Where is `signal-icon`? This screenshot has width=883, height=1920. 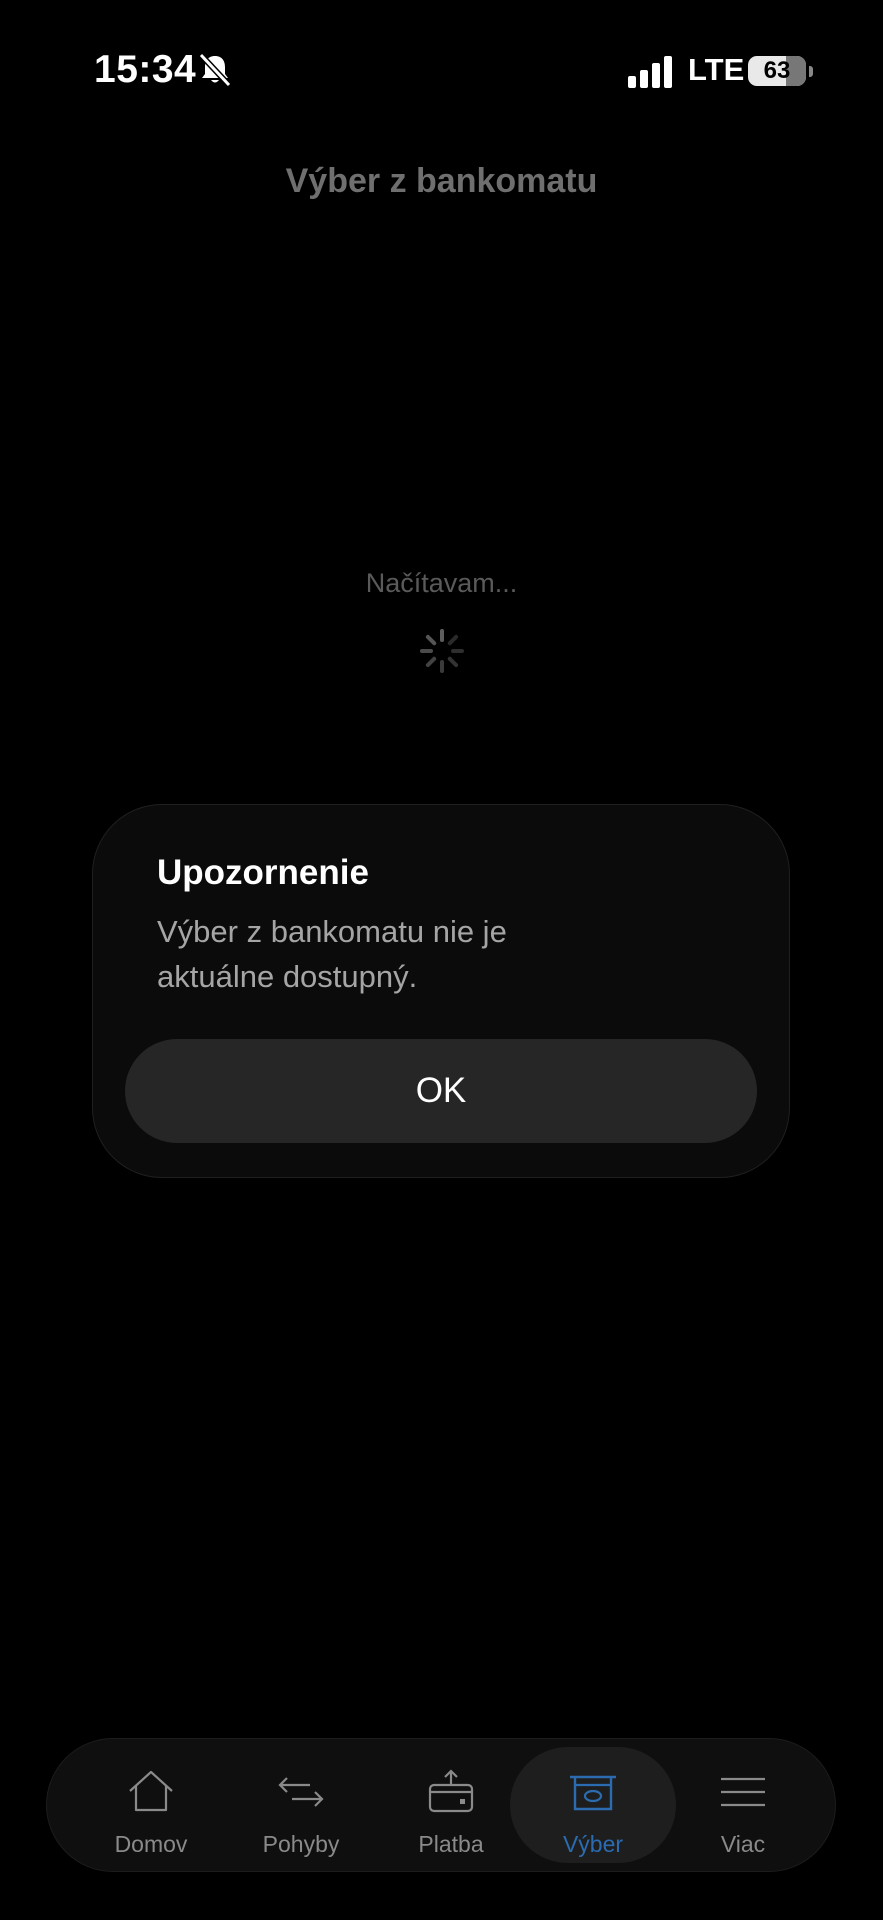 signal-icon is located at coordinates (650, 72).